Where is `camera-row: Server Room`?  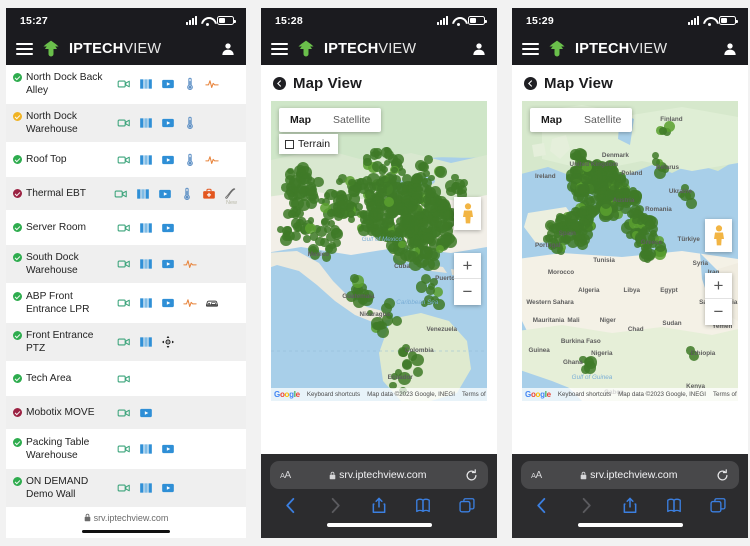 camera-row: Server Room is located at coordinates (126, 228).